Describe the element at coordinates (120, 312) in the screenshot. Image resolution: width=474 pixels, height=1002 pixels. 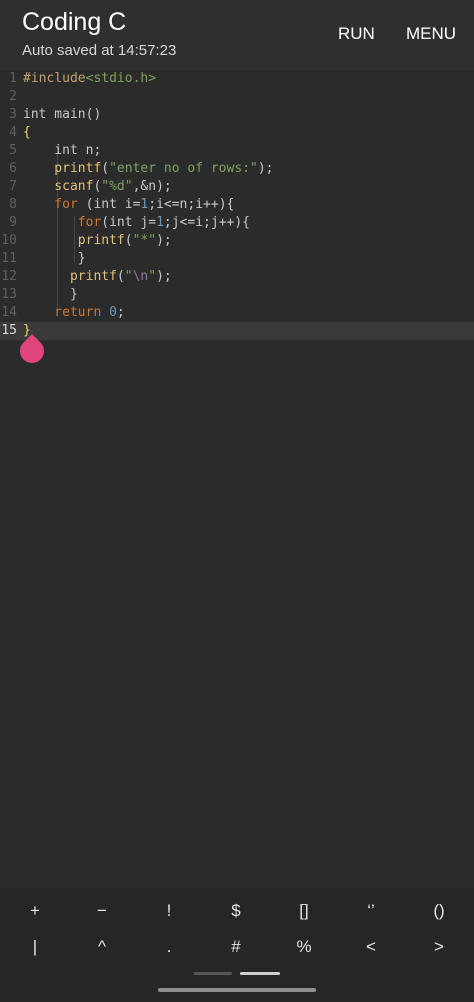
I see `code-token: ;` at that location.